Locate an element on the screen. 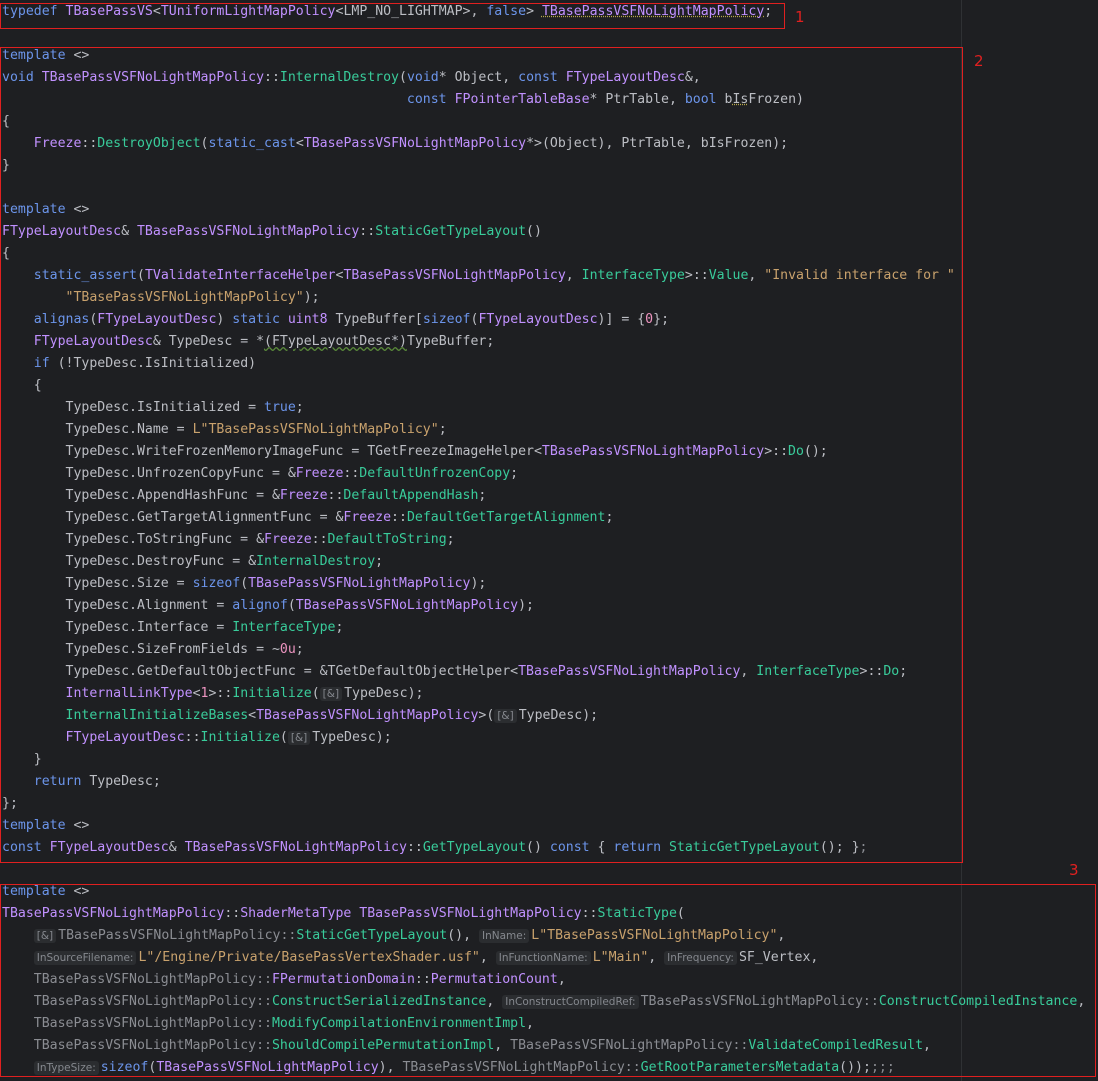  annotation-label-1: 1 is located at coordinates (800, 17).